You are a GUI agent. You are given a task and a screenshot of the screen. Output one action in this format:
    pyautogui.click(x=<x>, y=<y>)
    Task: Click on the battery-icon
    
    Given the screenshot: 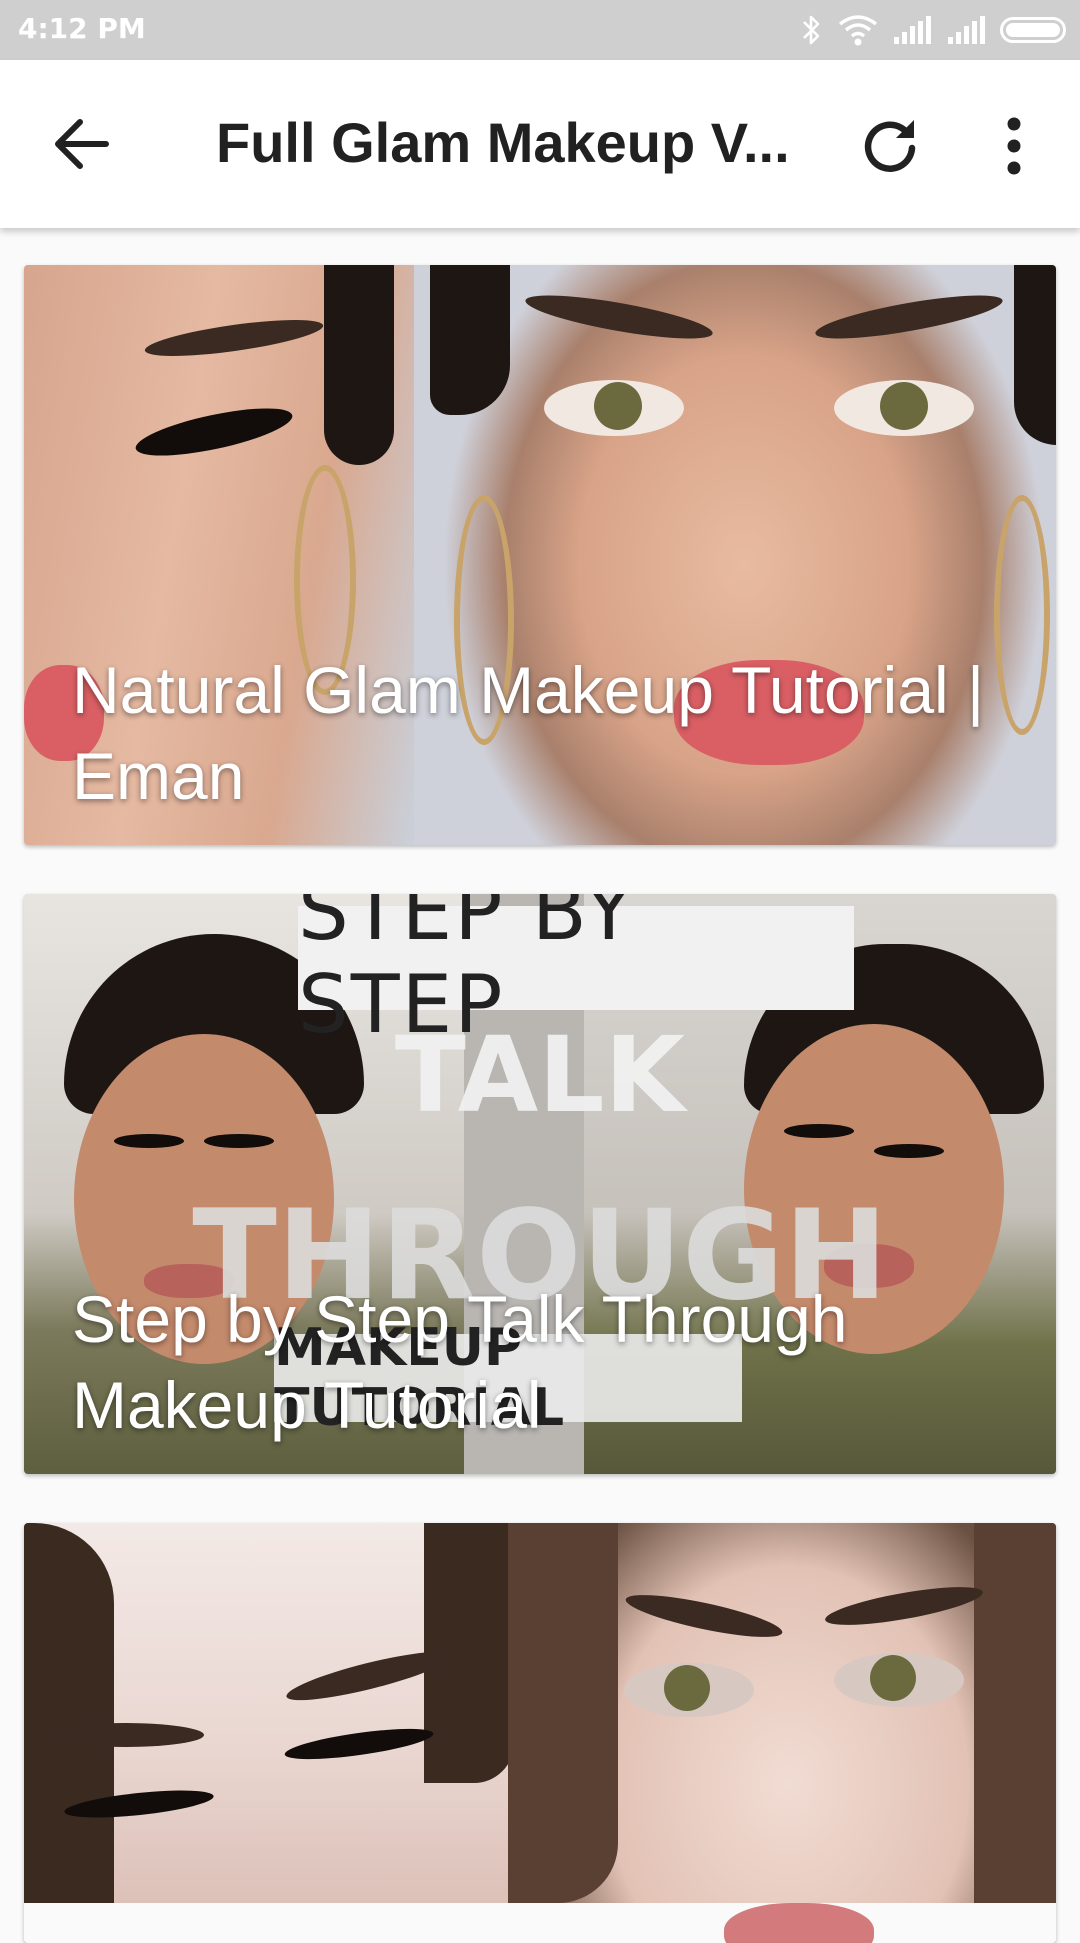 What is the action you would take?
    pyautogui.click(x=1033, y=30)
    